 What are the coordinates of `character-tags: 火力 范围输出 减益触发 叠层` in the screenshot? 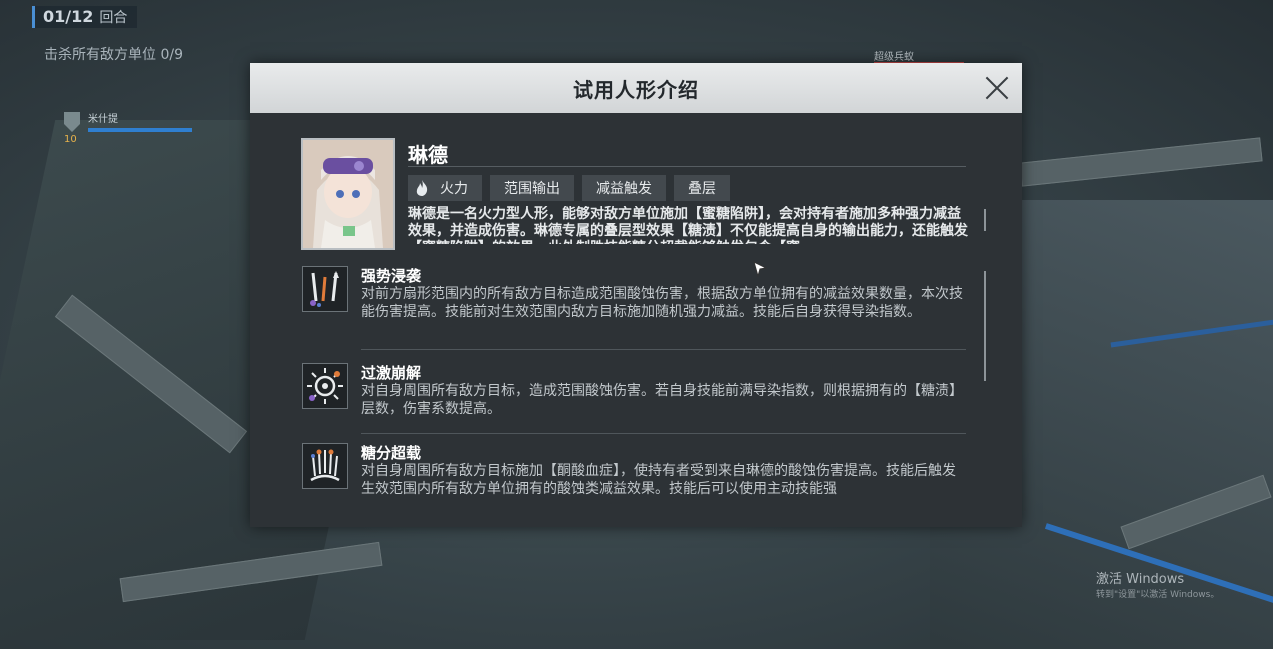 It's located at (569, 188).